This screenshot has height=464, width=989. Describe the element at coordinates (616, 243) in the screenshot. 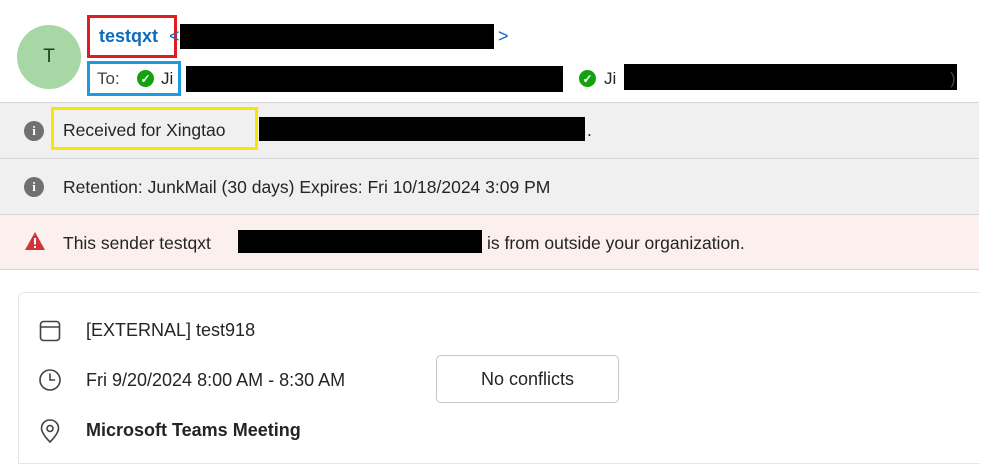

I see `external-sender-suffix: is from outside your organization.` at that location.